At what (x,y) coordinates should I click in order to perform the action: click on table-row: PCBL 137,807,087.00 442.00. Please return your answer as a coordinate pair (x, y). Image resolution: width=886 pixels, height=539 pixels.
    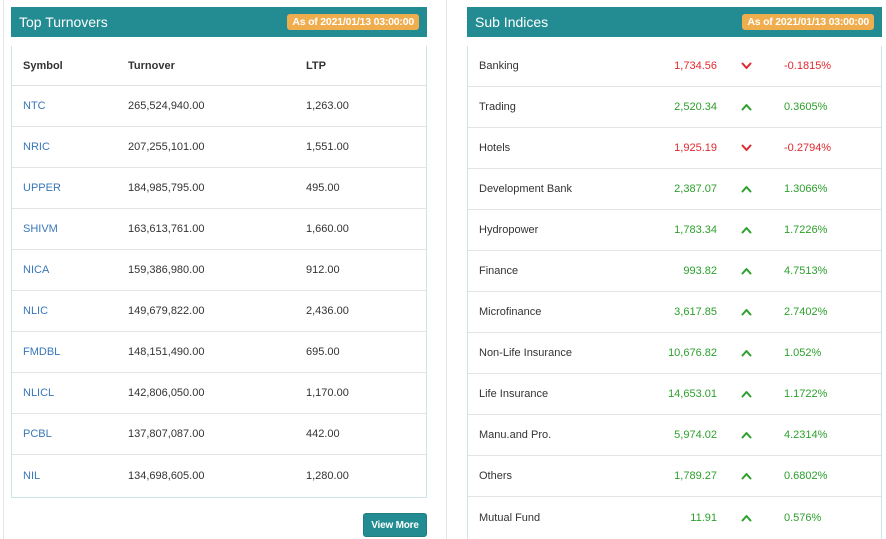
    Looking at the image, I should click on (219, 434).